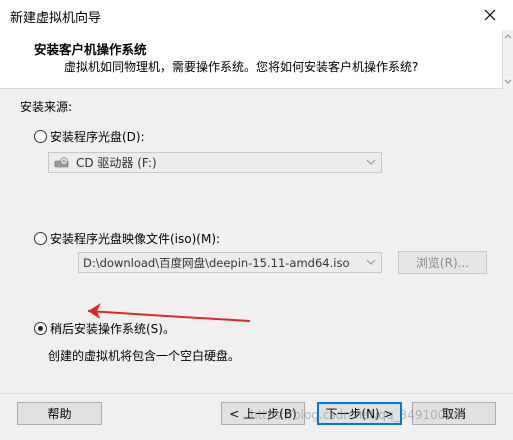 This screenshot has width=513, height=440. Describe the element at coordinates (256, 393) in the screenshot. I see `footer-divider` at that location.